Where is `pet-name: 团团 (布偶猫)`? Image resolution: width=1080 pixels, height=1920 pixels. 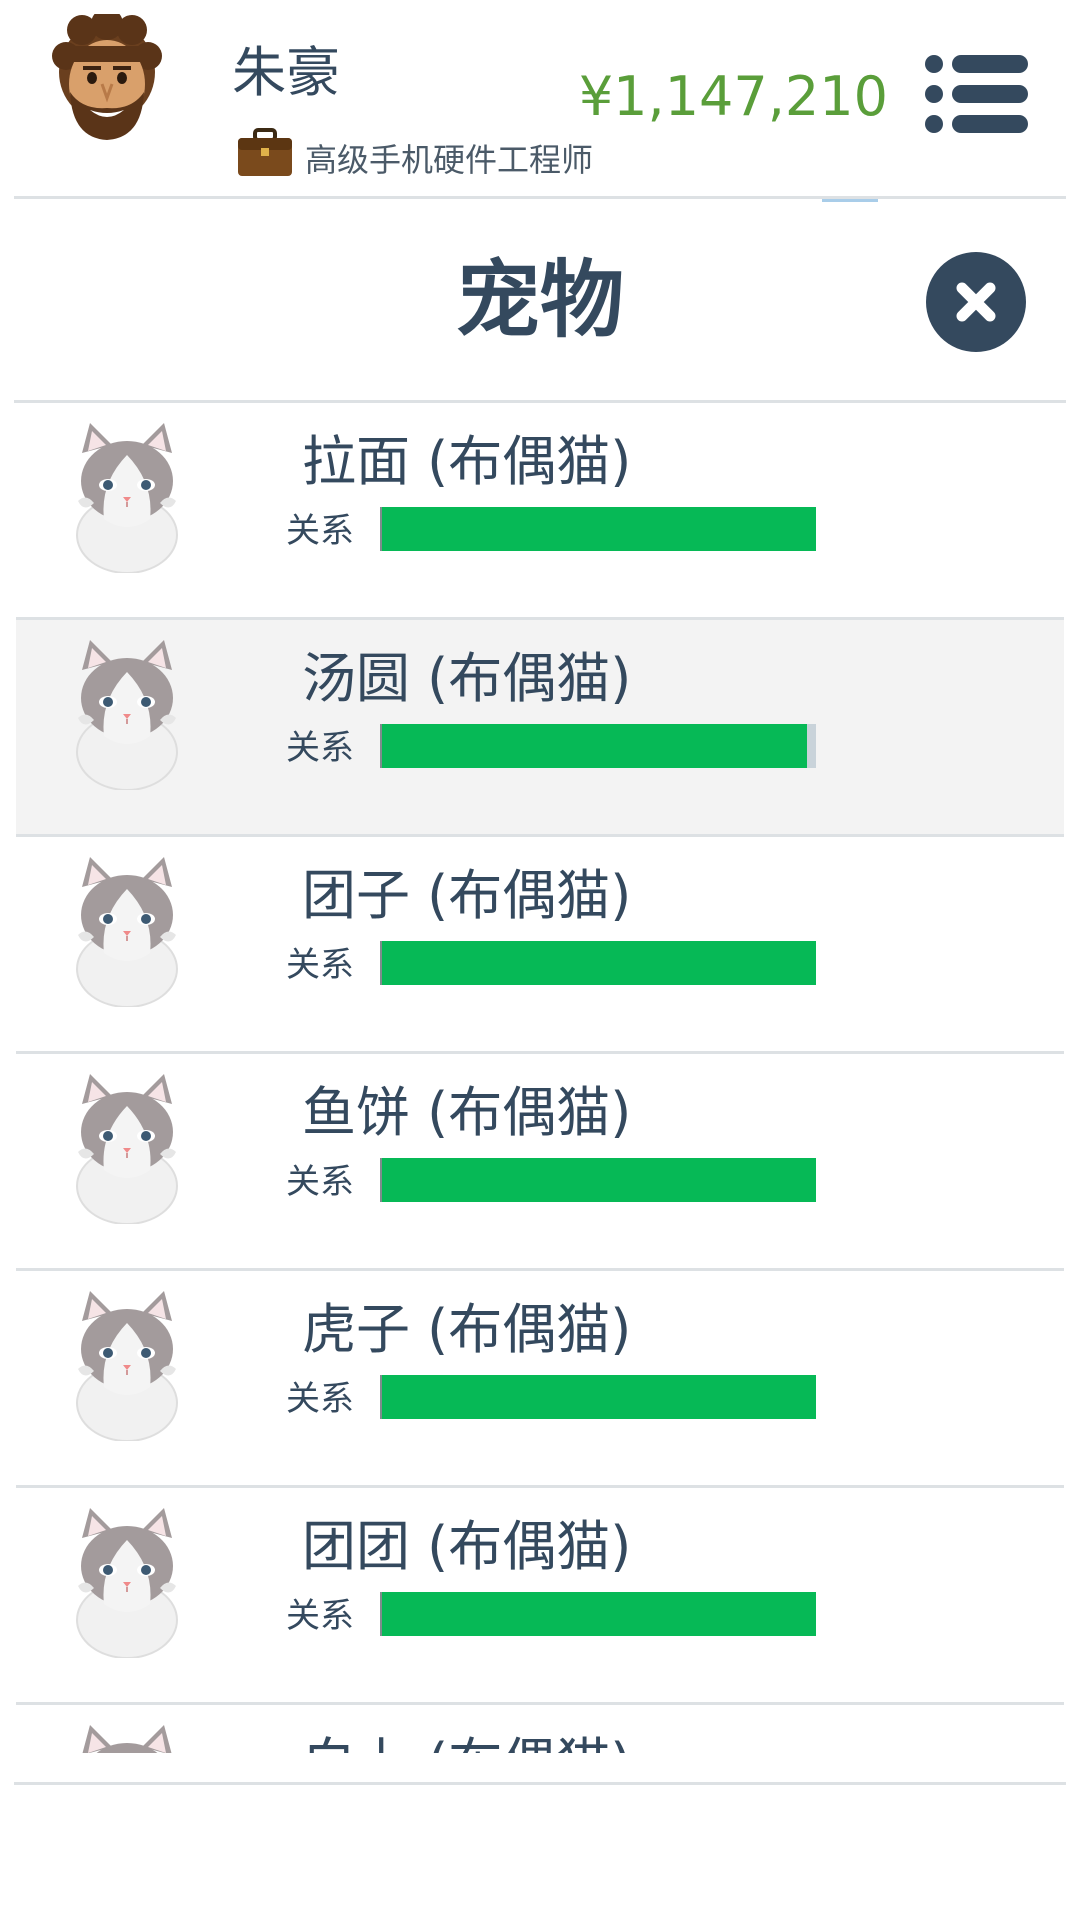 pet-name: 团团 (布偶猫) is located at coordinates (467, 1546).